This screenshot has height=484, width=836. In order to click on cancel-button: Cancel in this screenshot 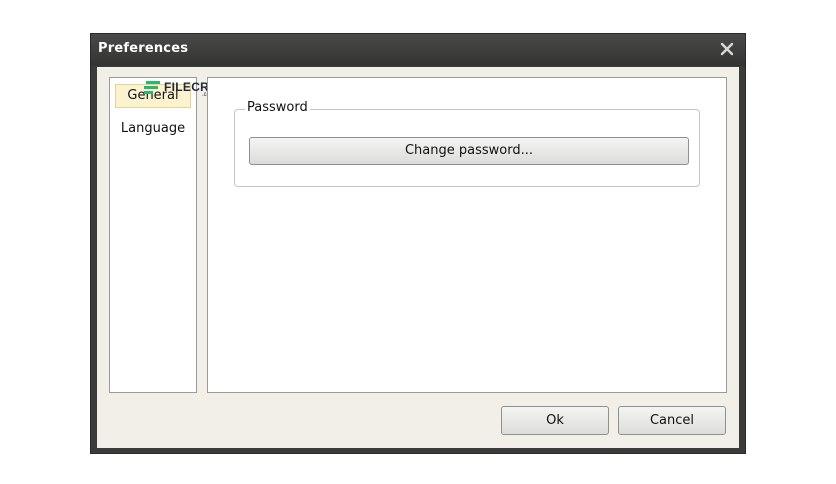, I will do `click(672, 420)`.